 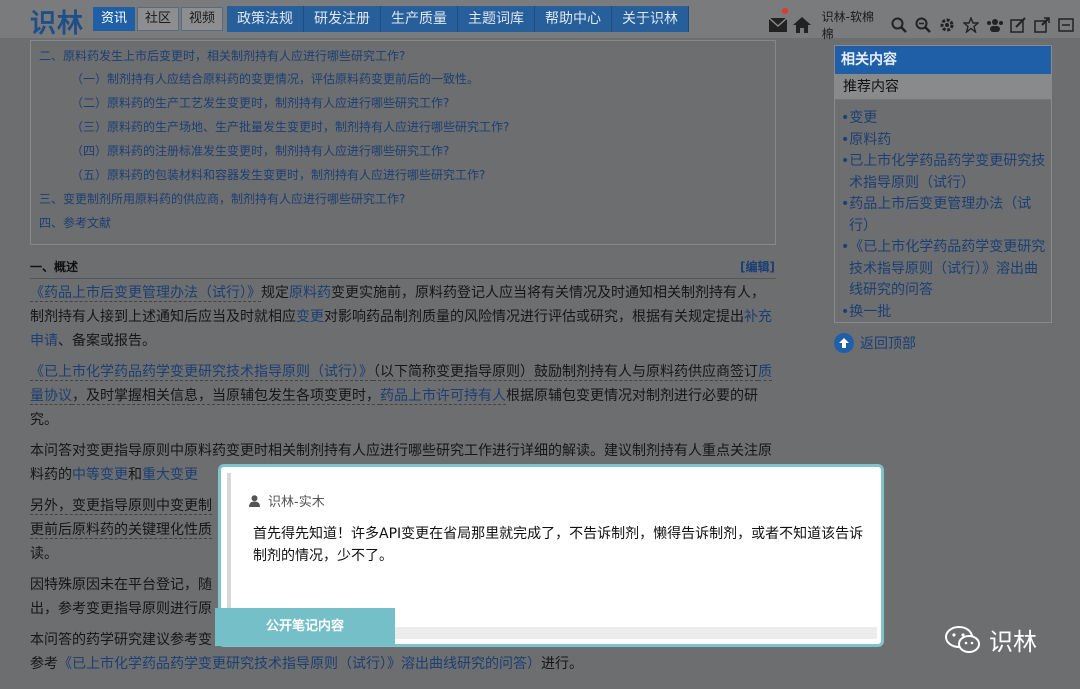 What do you see at coordinates (899, 25) in the screenshot?
I see `search-icon` at bounding box center [899, 25].